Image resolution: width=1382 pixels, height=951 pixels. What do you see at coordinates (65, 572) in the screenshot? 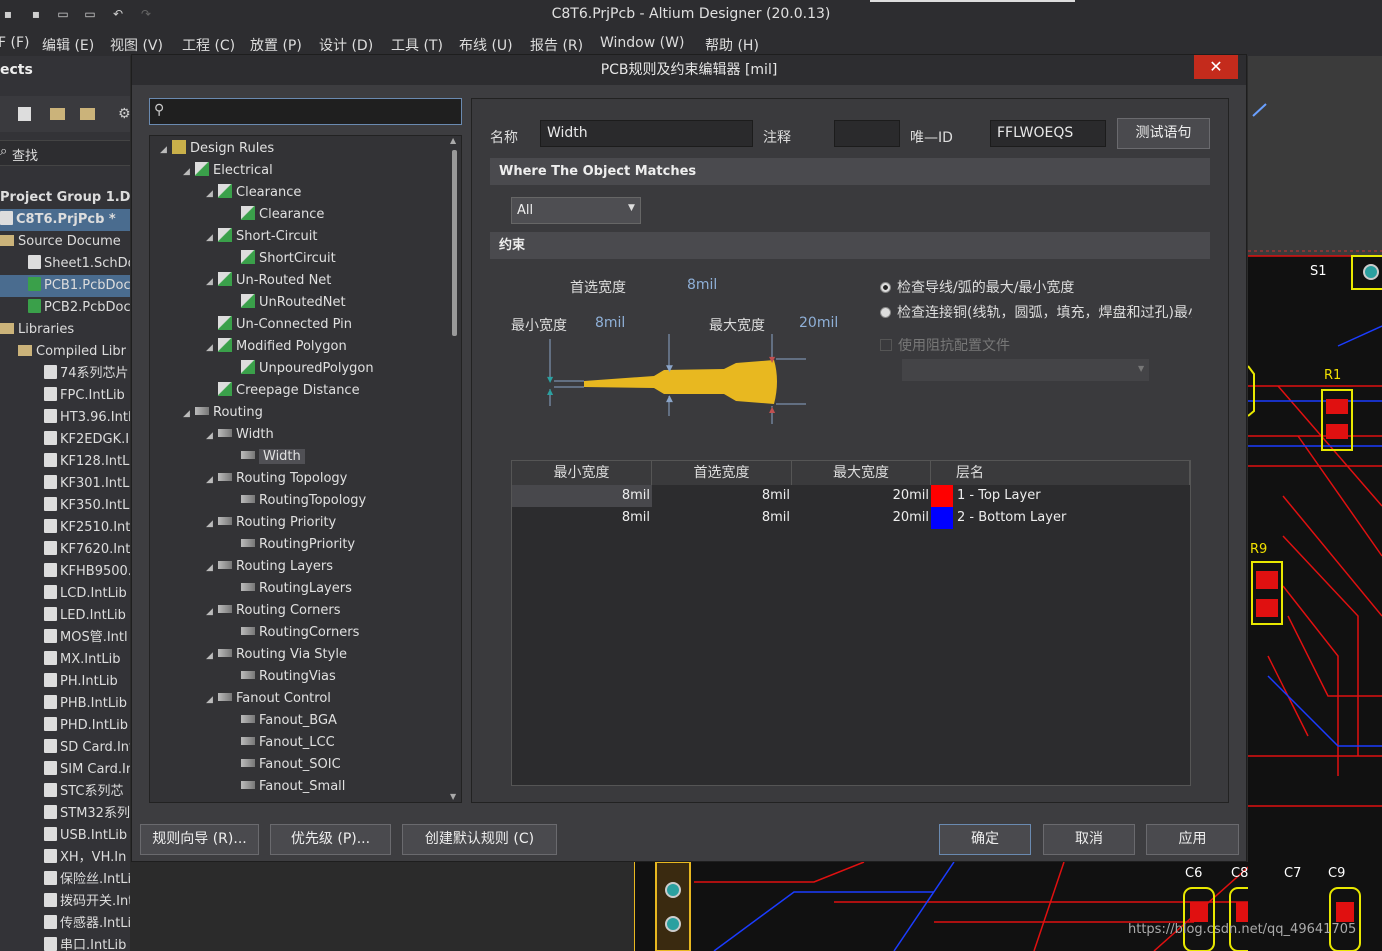
I see `project-tree-item: KFHB9500.` at bounding box center [65, 572].